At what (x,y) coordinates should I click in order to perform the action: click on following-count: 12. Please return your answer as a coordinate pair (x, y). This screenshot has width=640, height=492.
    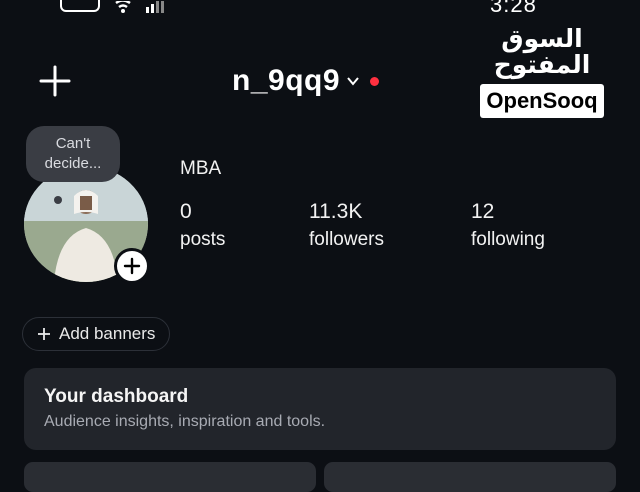
    Looking at the image, I should click on (483, 211).